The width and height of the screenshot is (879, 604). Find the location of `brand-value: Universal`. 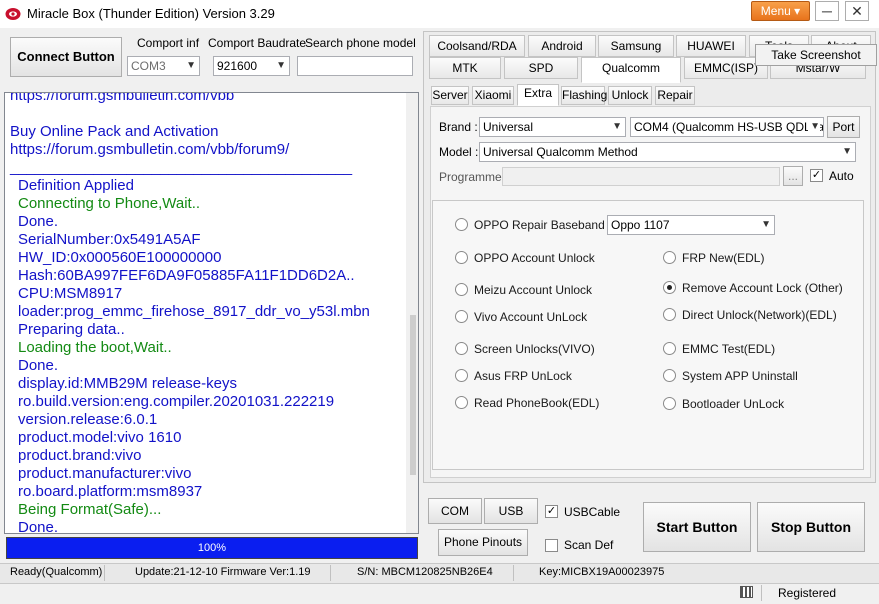

brand-value: Universal is located at coordinates (508, 127).